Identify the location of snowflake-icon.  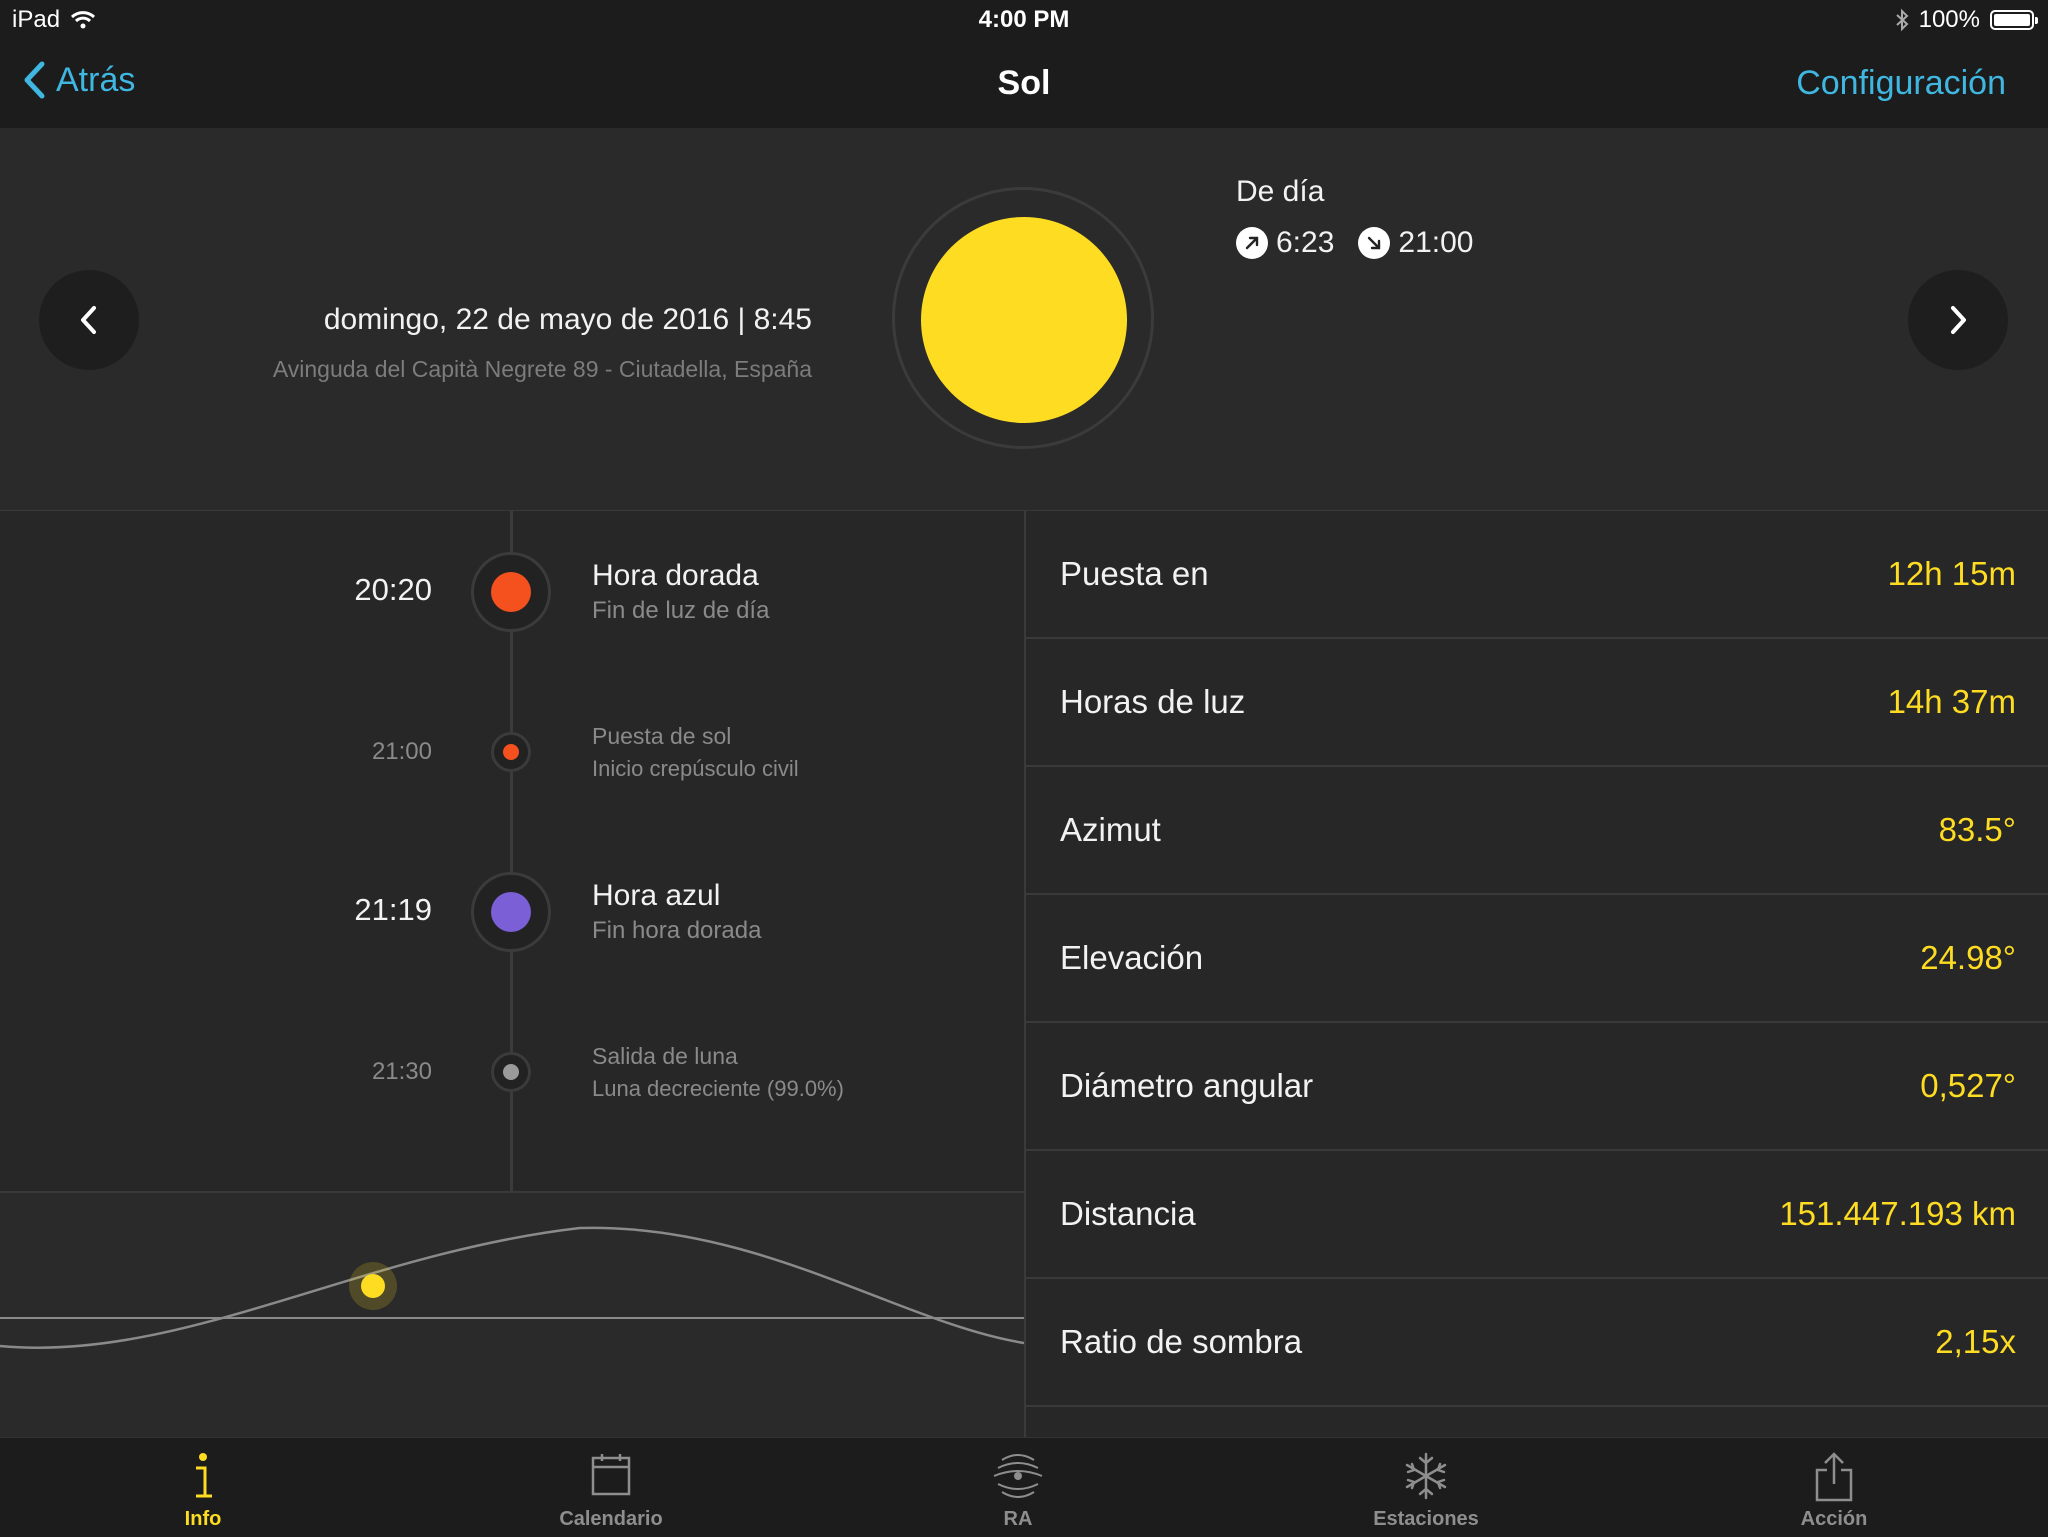
(1426, 1476).